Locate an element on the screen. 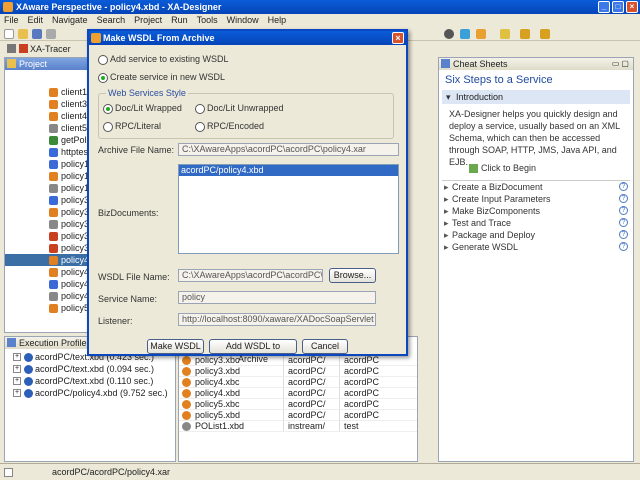  step-package-and-deploy: Package and Deploy? is located at coordinates (536, 235).